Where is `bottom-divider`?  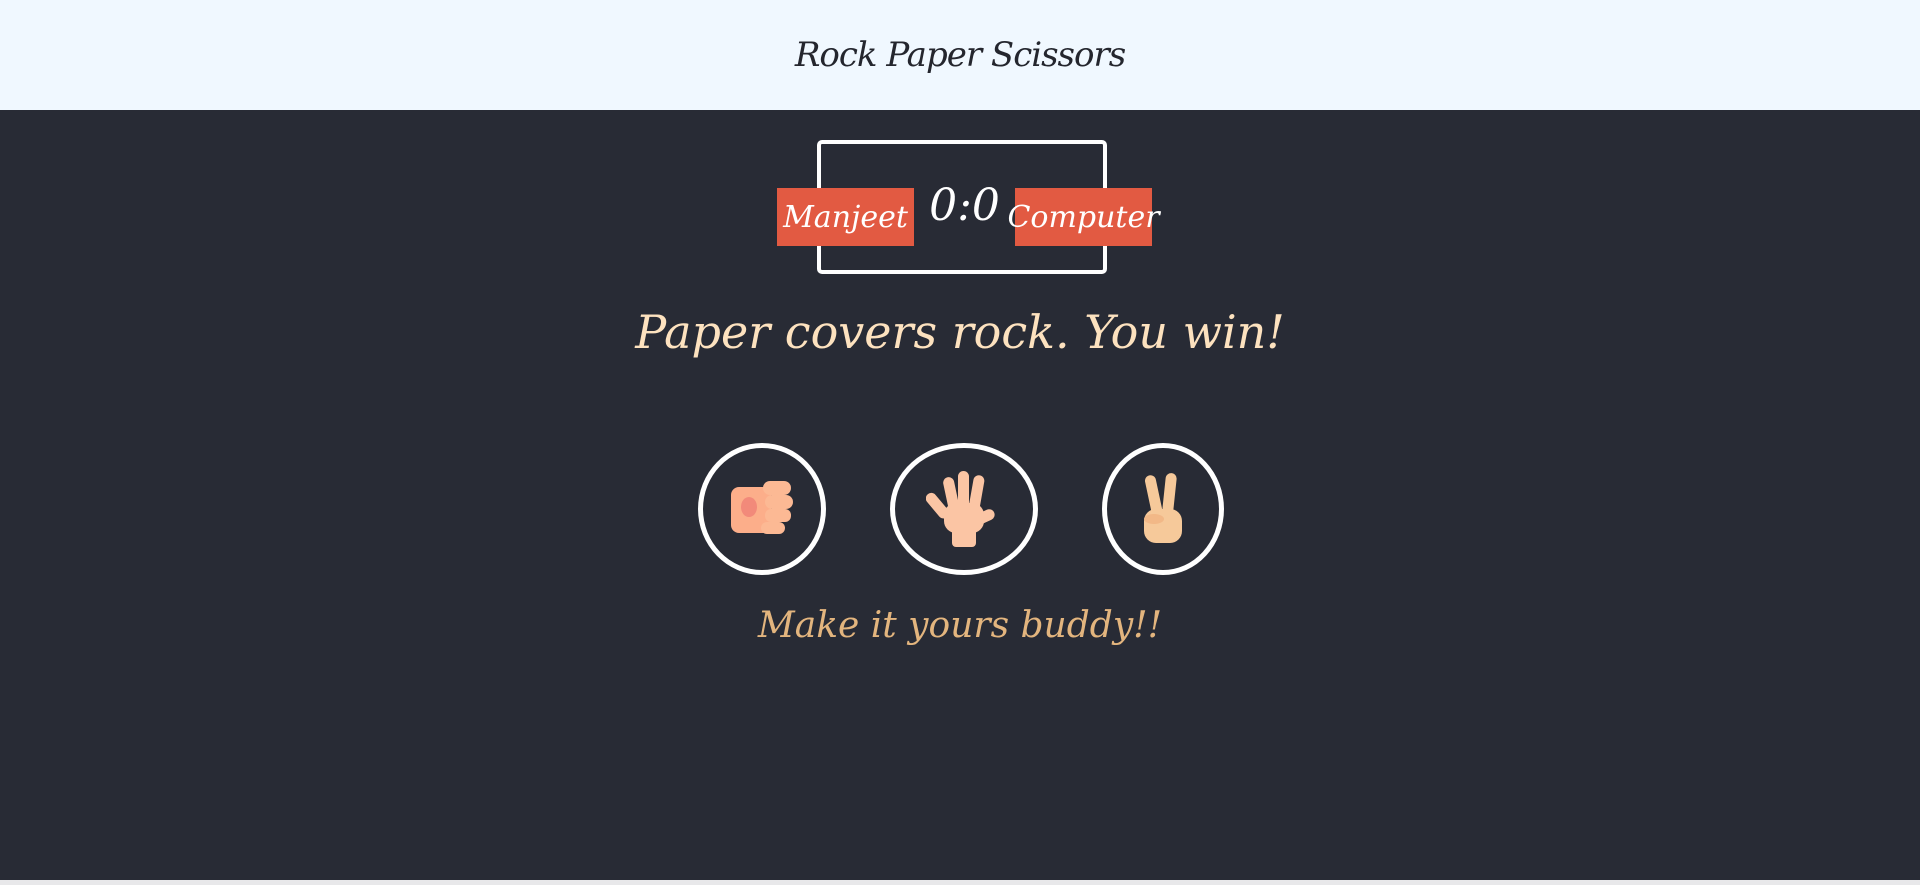 bottom-divider is located at coordinates (960, 882).